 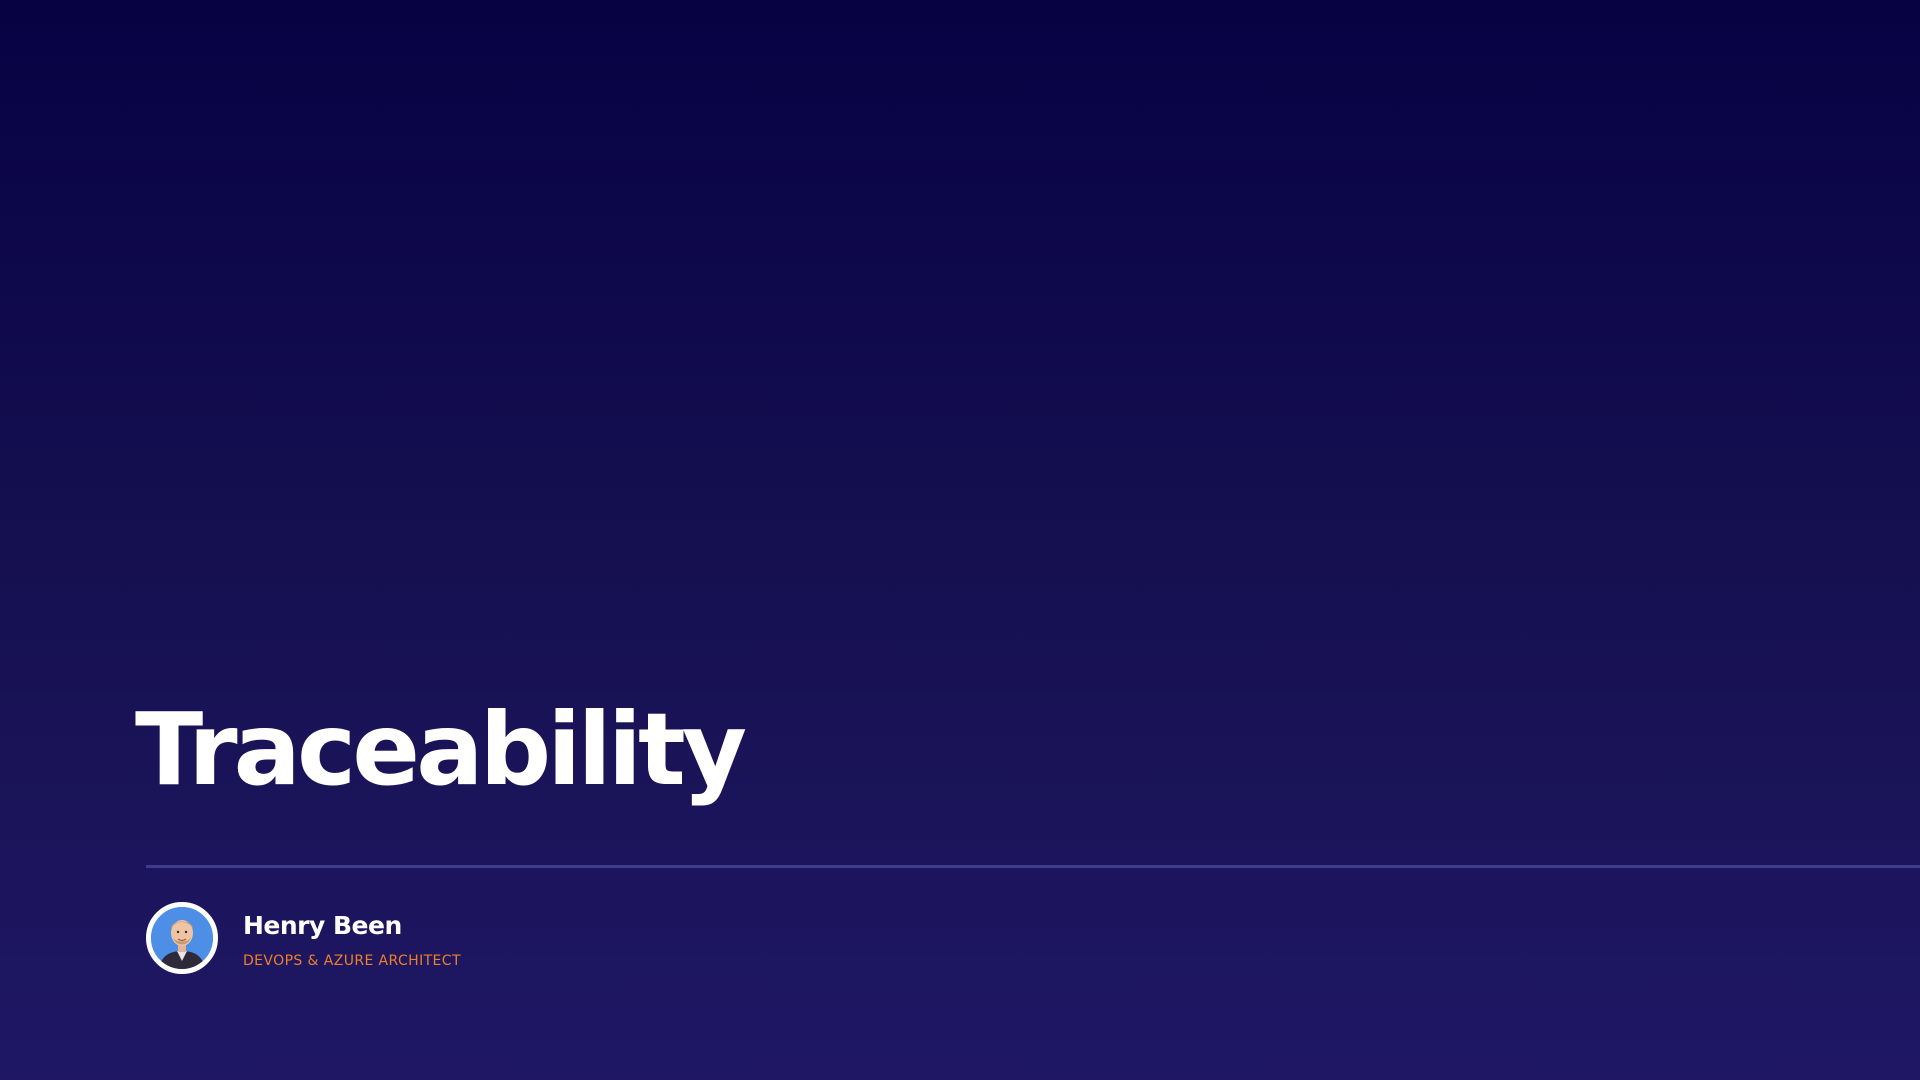 What do you see at coordinates (1033, 866) in the screenshot?
I see `divider-line` at bounding box center [1033, 866].